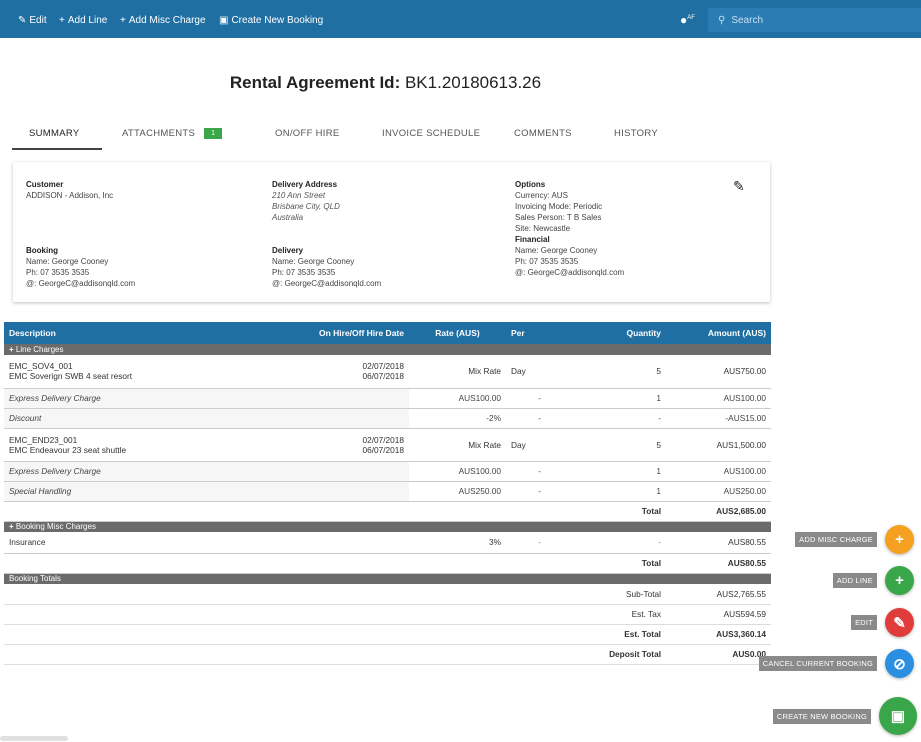 The height and width of the screenshot is (742, 921). Describe the element at coordinates (34, 738) in the screenshot. I see `horizontal-scrollbar` at that location.